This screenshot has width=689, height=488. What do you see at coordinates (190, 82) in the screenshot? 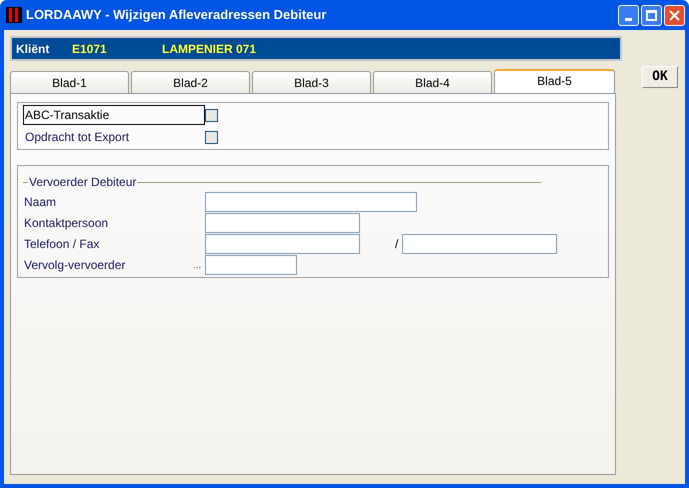
I see `tab: Blad-2` at bounding box center [190, 82].